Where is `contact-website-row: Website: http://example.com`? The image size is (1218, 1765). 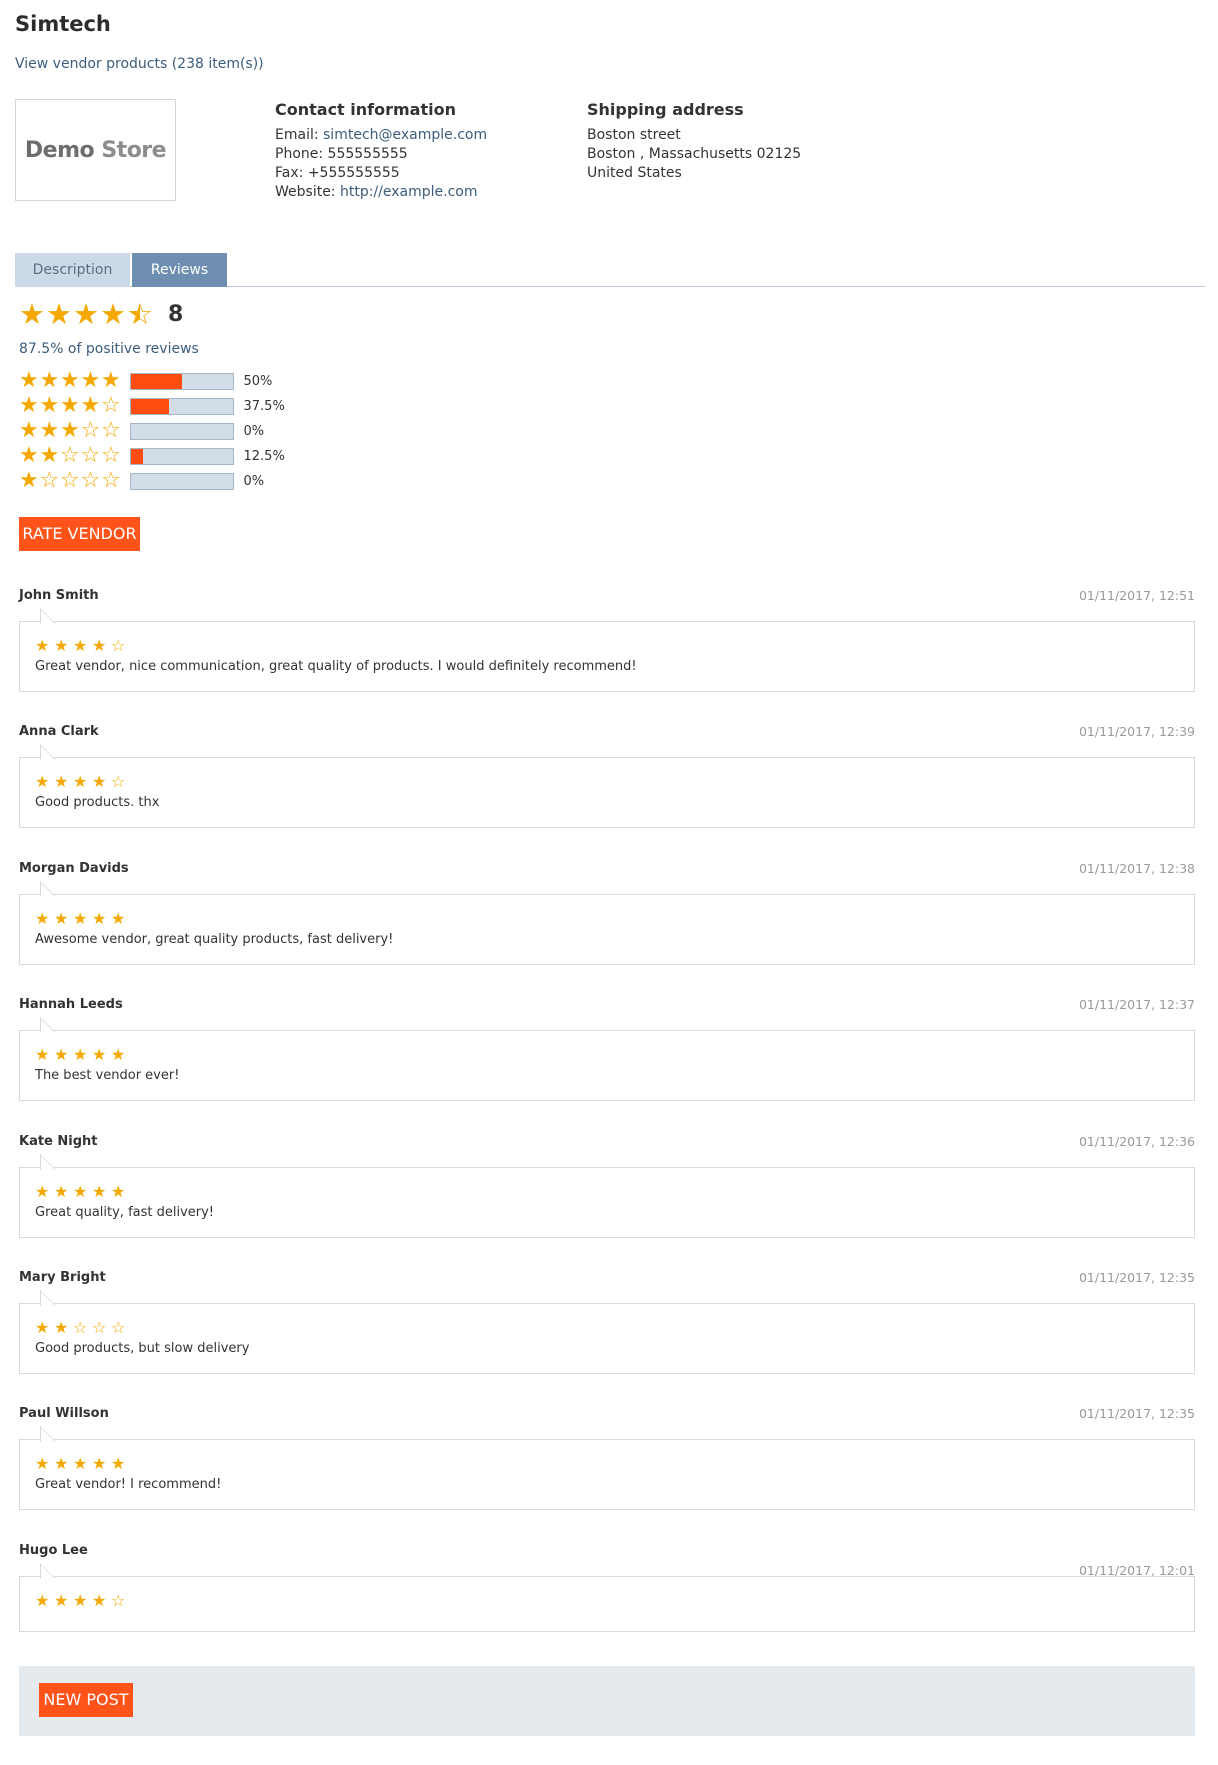 contact-website-row: Website: http://example.com is located at coordinates (381, 192).